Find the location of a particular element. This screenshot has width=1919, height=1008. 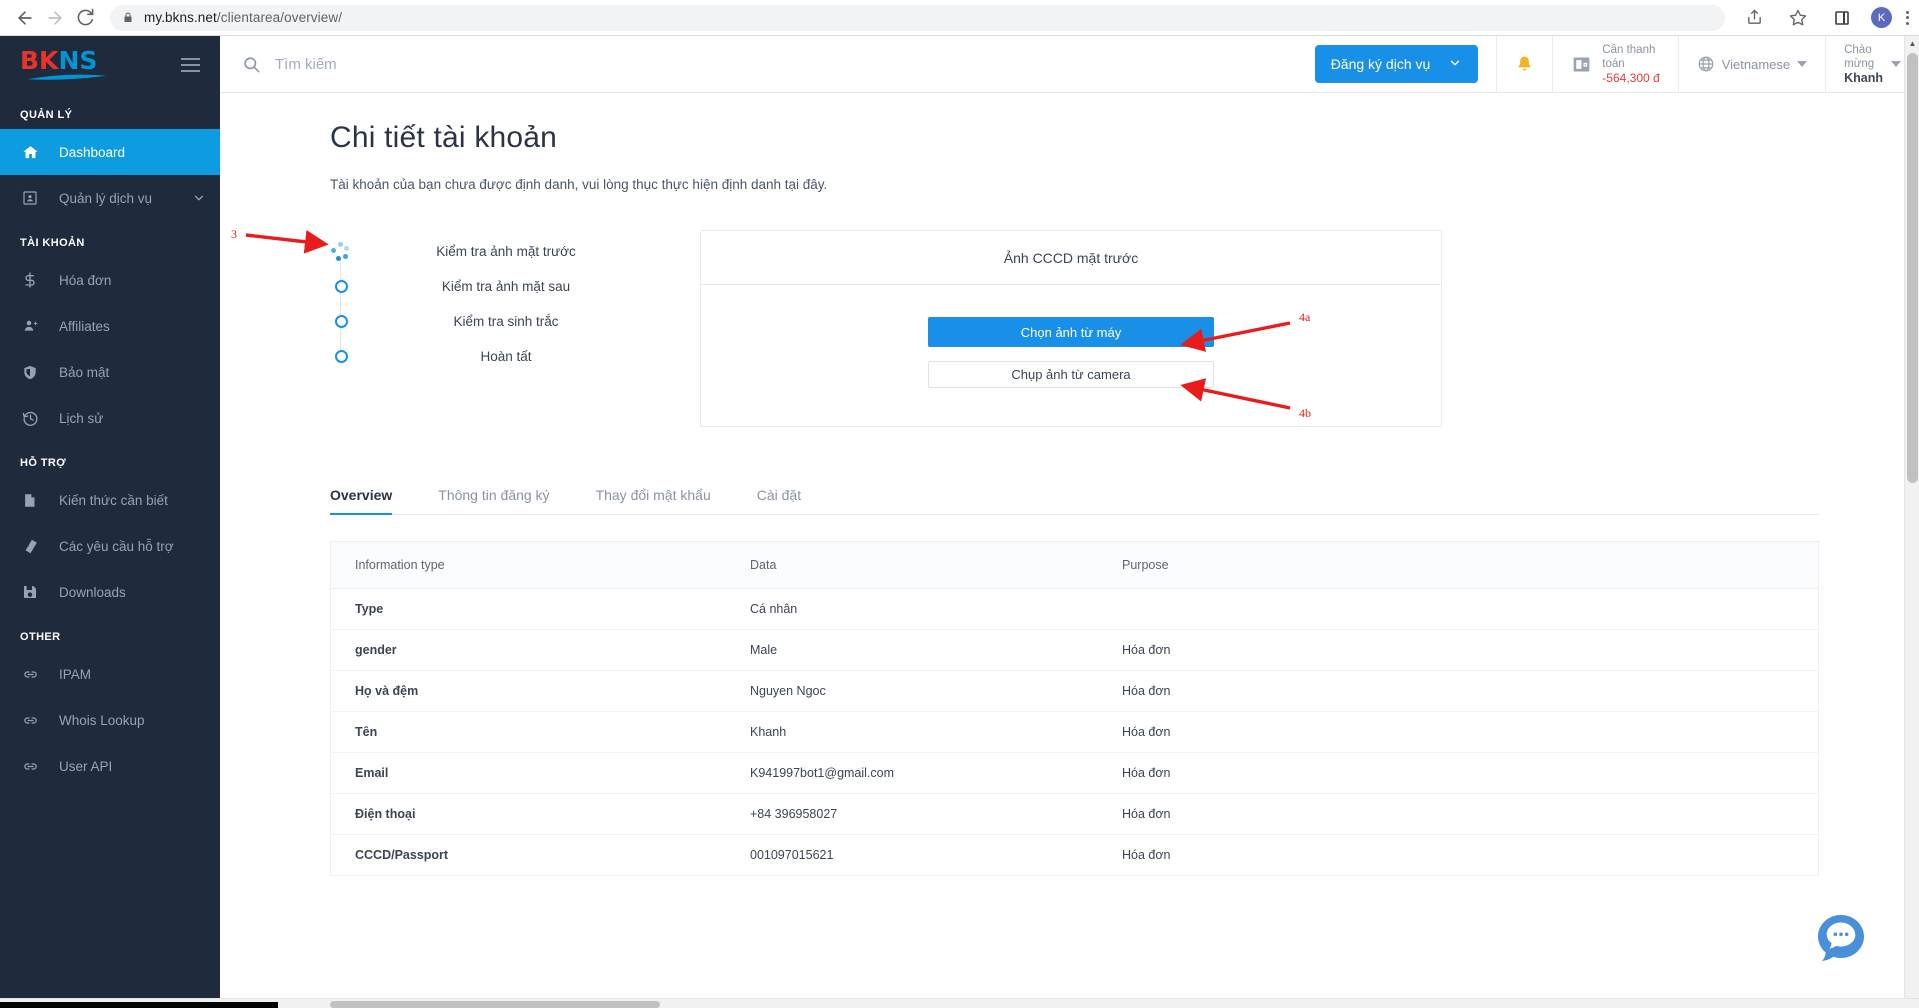

table-cell-type: Điện thoại is located at coordinates (528, 814).